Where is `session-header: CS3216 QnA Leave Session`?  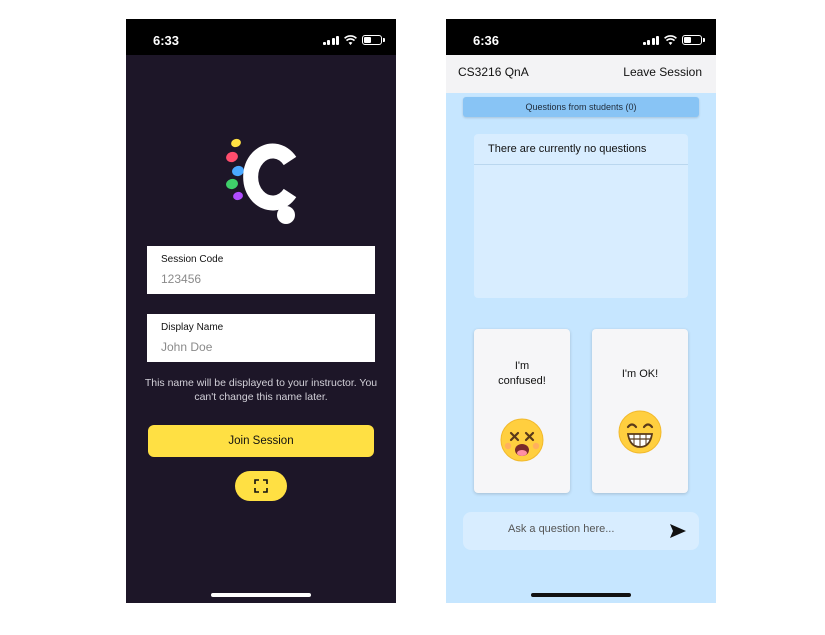 session-header: CS3216 QnA Leave Session is located at coordinates (581, 74).